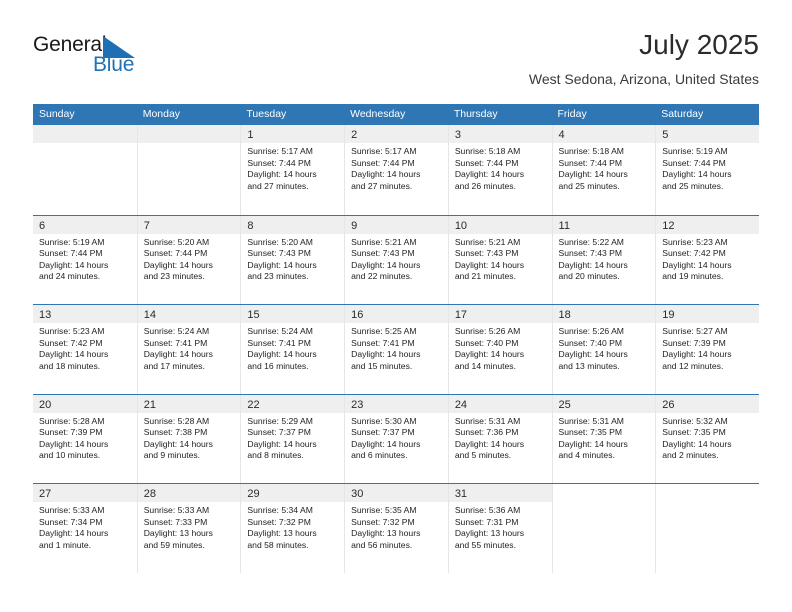 The height and width of the screenshot is (612, 792). I want to click on day-number-strip: 5, so click(707, 134).